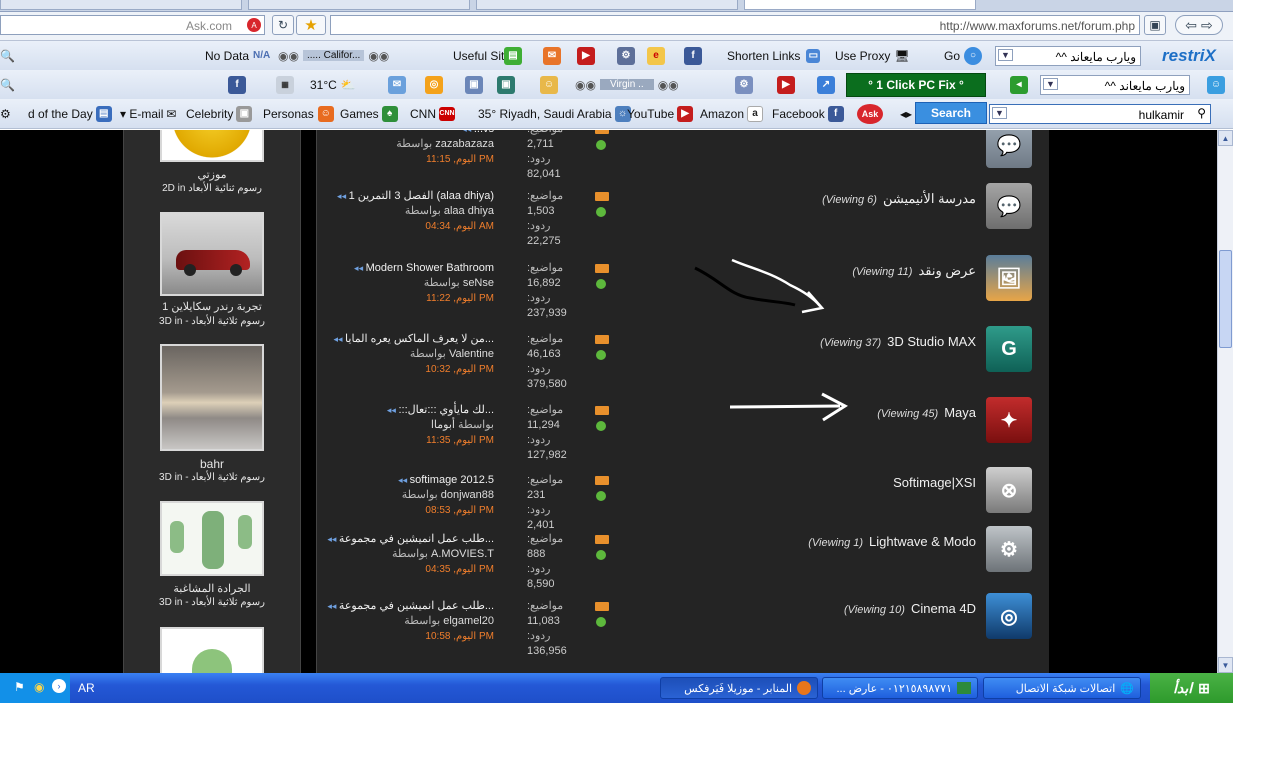 Image resolution: width=1280 pixels, height=768 pixels. Describe the element at coordinates (1201, 113) in the screenshot. I see `search-icon: ⚲` at that location.